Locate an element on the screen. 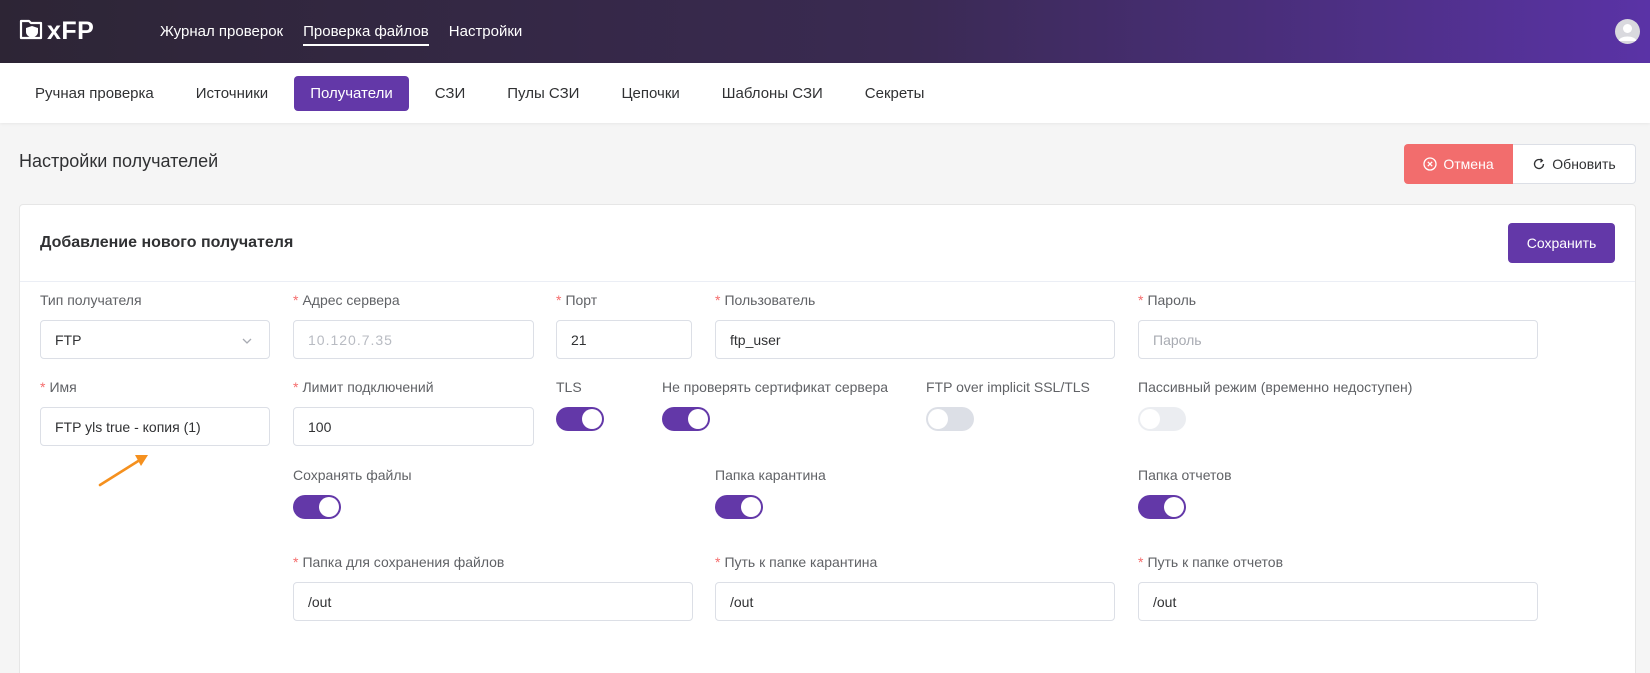 This screenshot has width=1650, height=673. user-label: * Пользователь is located at coordinates (765, 300).